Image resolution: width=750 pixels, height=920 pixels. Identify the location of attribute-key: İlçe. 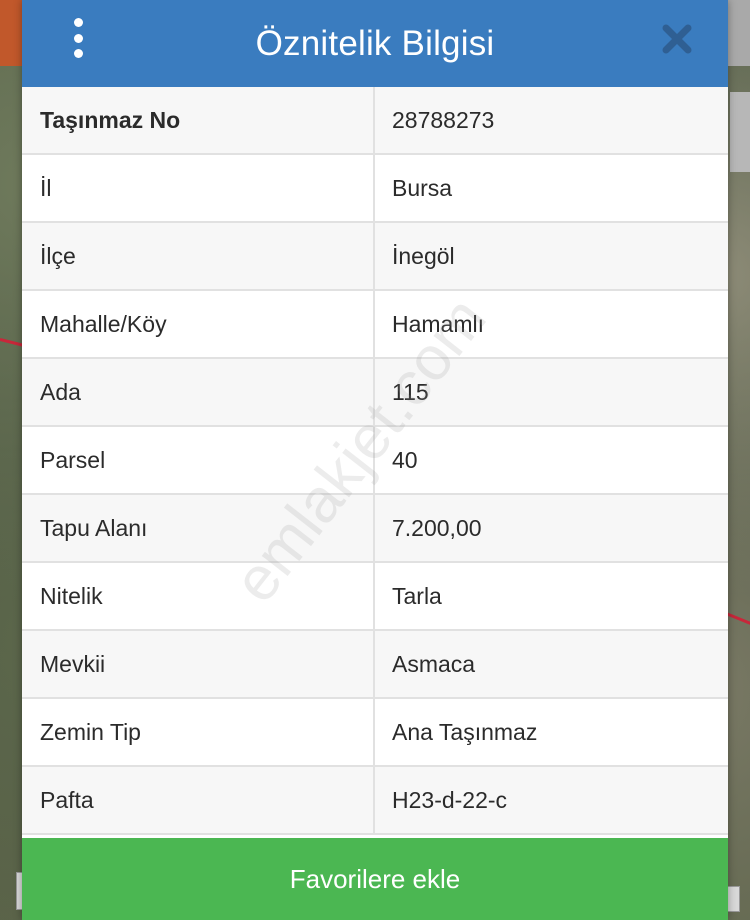
(198, 256).